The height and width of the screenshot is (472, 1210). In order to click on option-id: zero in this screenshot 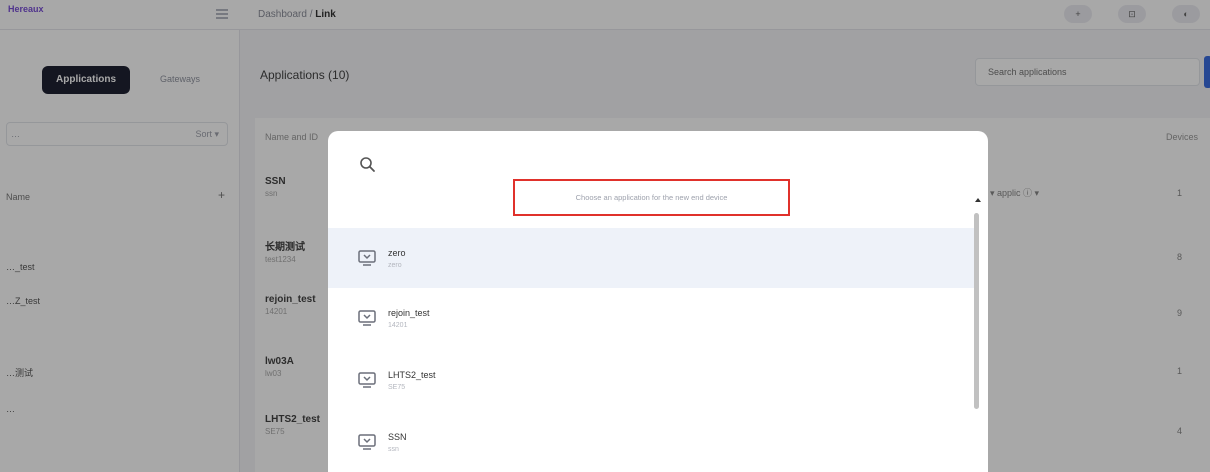, I will do `click(395, 265)`.